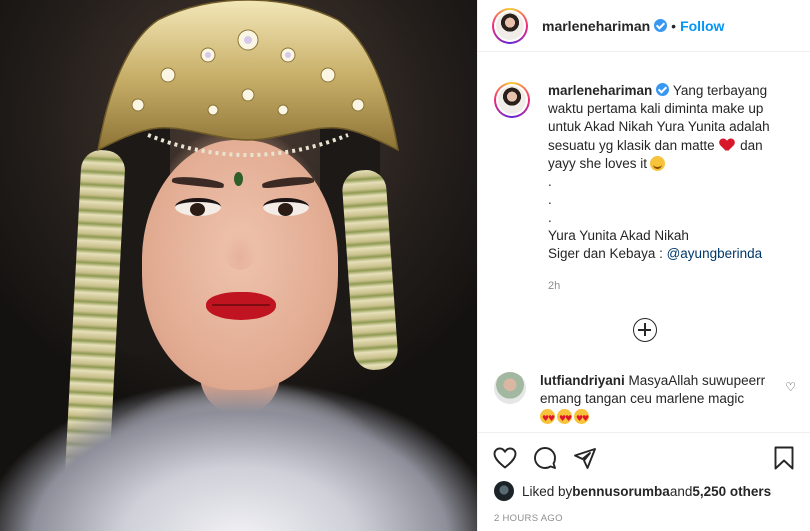  I want to click on caption-author-avatar, so click(512, 100).